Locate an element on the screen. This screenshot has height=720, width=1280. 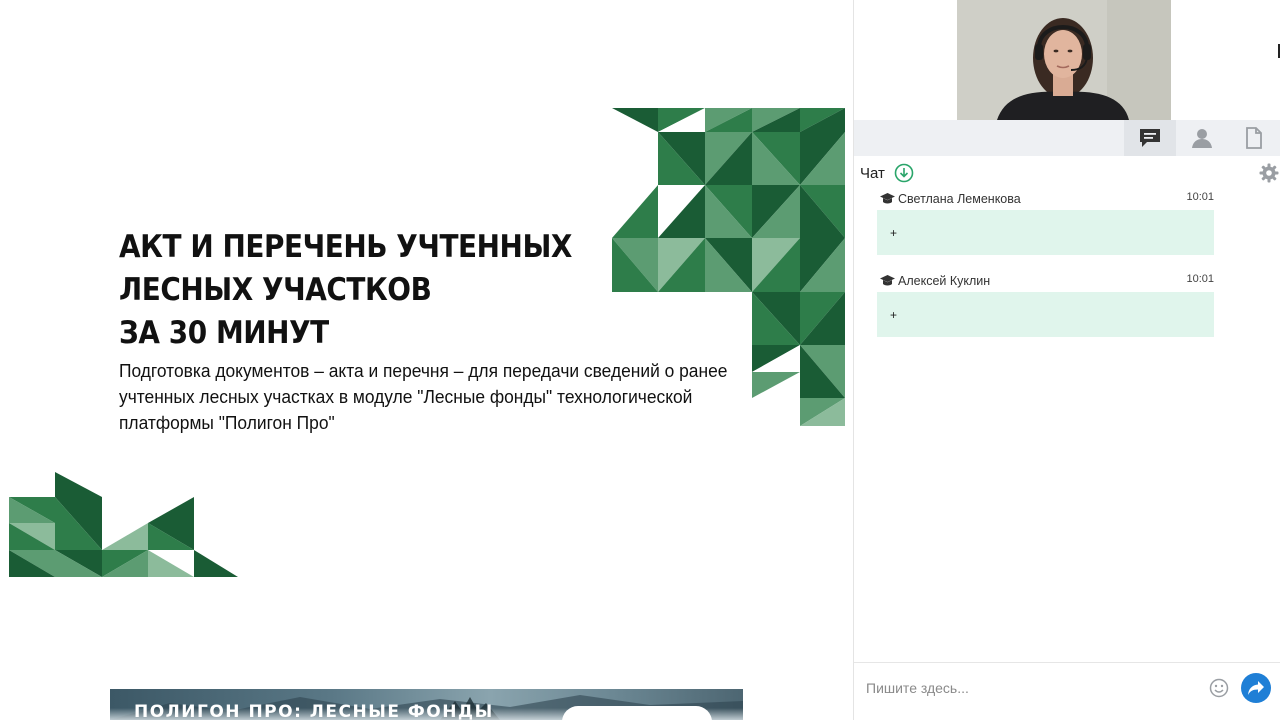
video-area is located at coordinates (1067, 60).